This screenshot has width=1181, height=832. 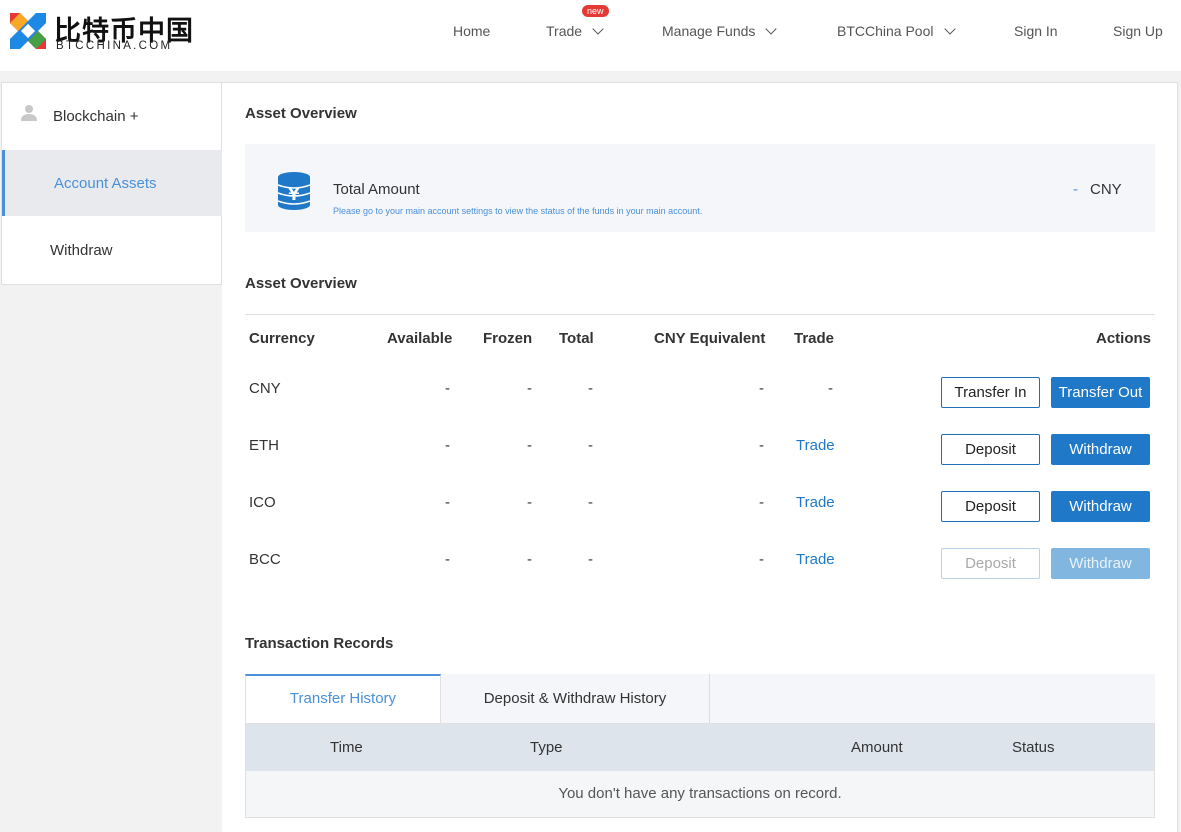 I want to click on logo: 比特币中国 BTCCHINA.COM, so click(x=103, y=33).